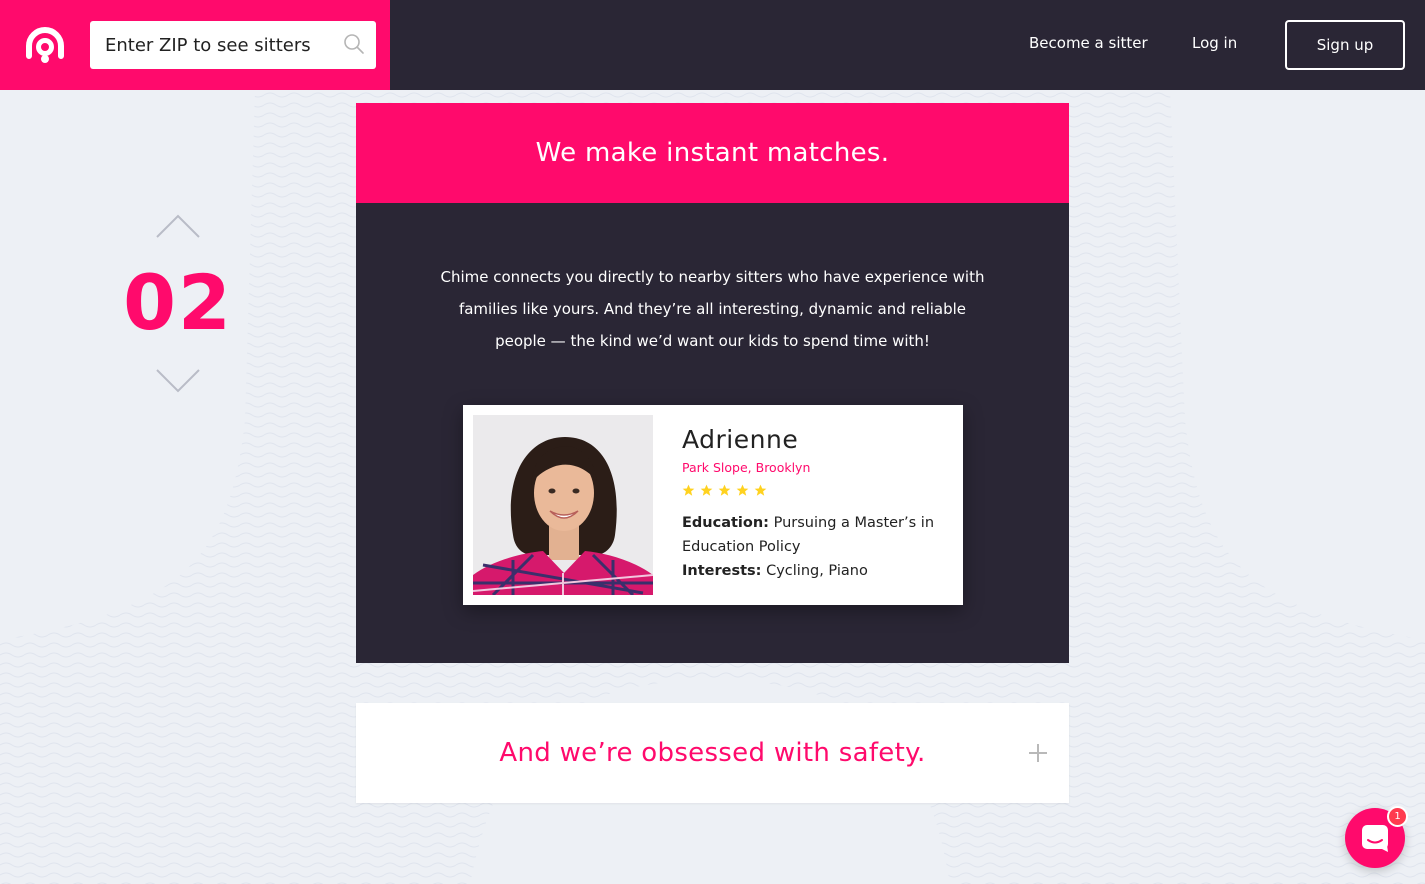  I want to click on step-number: 02, so click(178, 302).